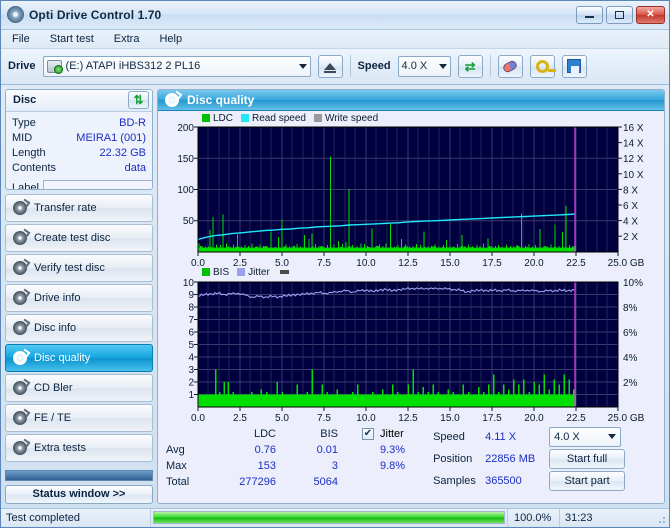  I want to click on disc-panel-header: Disc ⇅, so click(79, 100).